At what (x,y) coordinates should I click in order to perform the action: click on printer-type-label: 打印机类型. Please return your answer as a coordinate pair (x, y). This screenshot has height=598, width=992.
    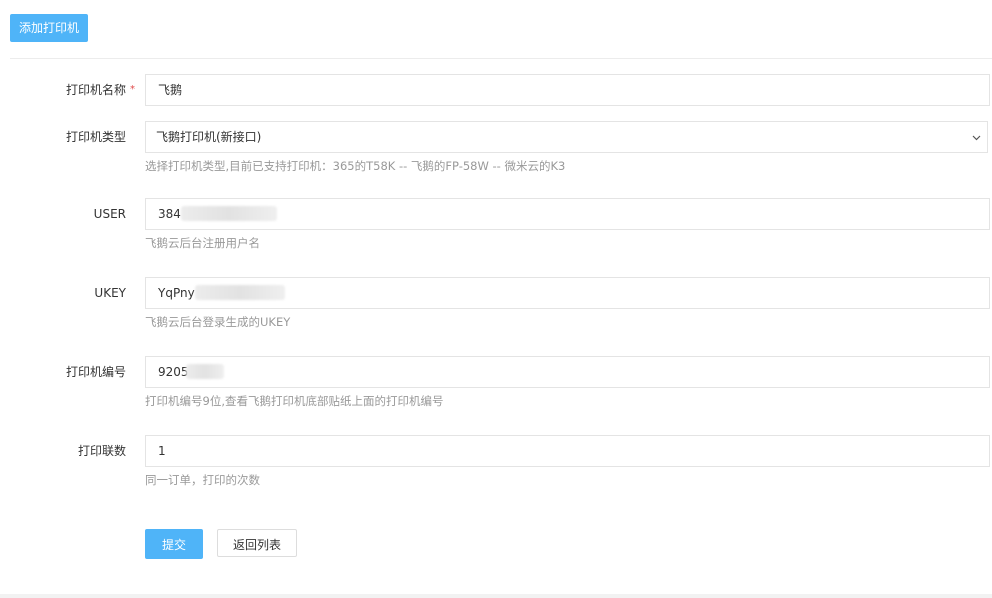
    Looking at the image, I should click on (95, 137).